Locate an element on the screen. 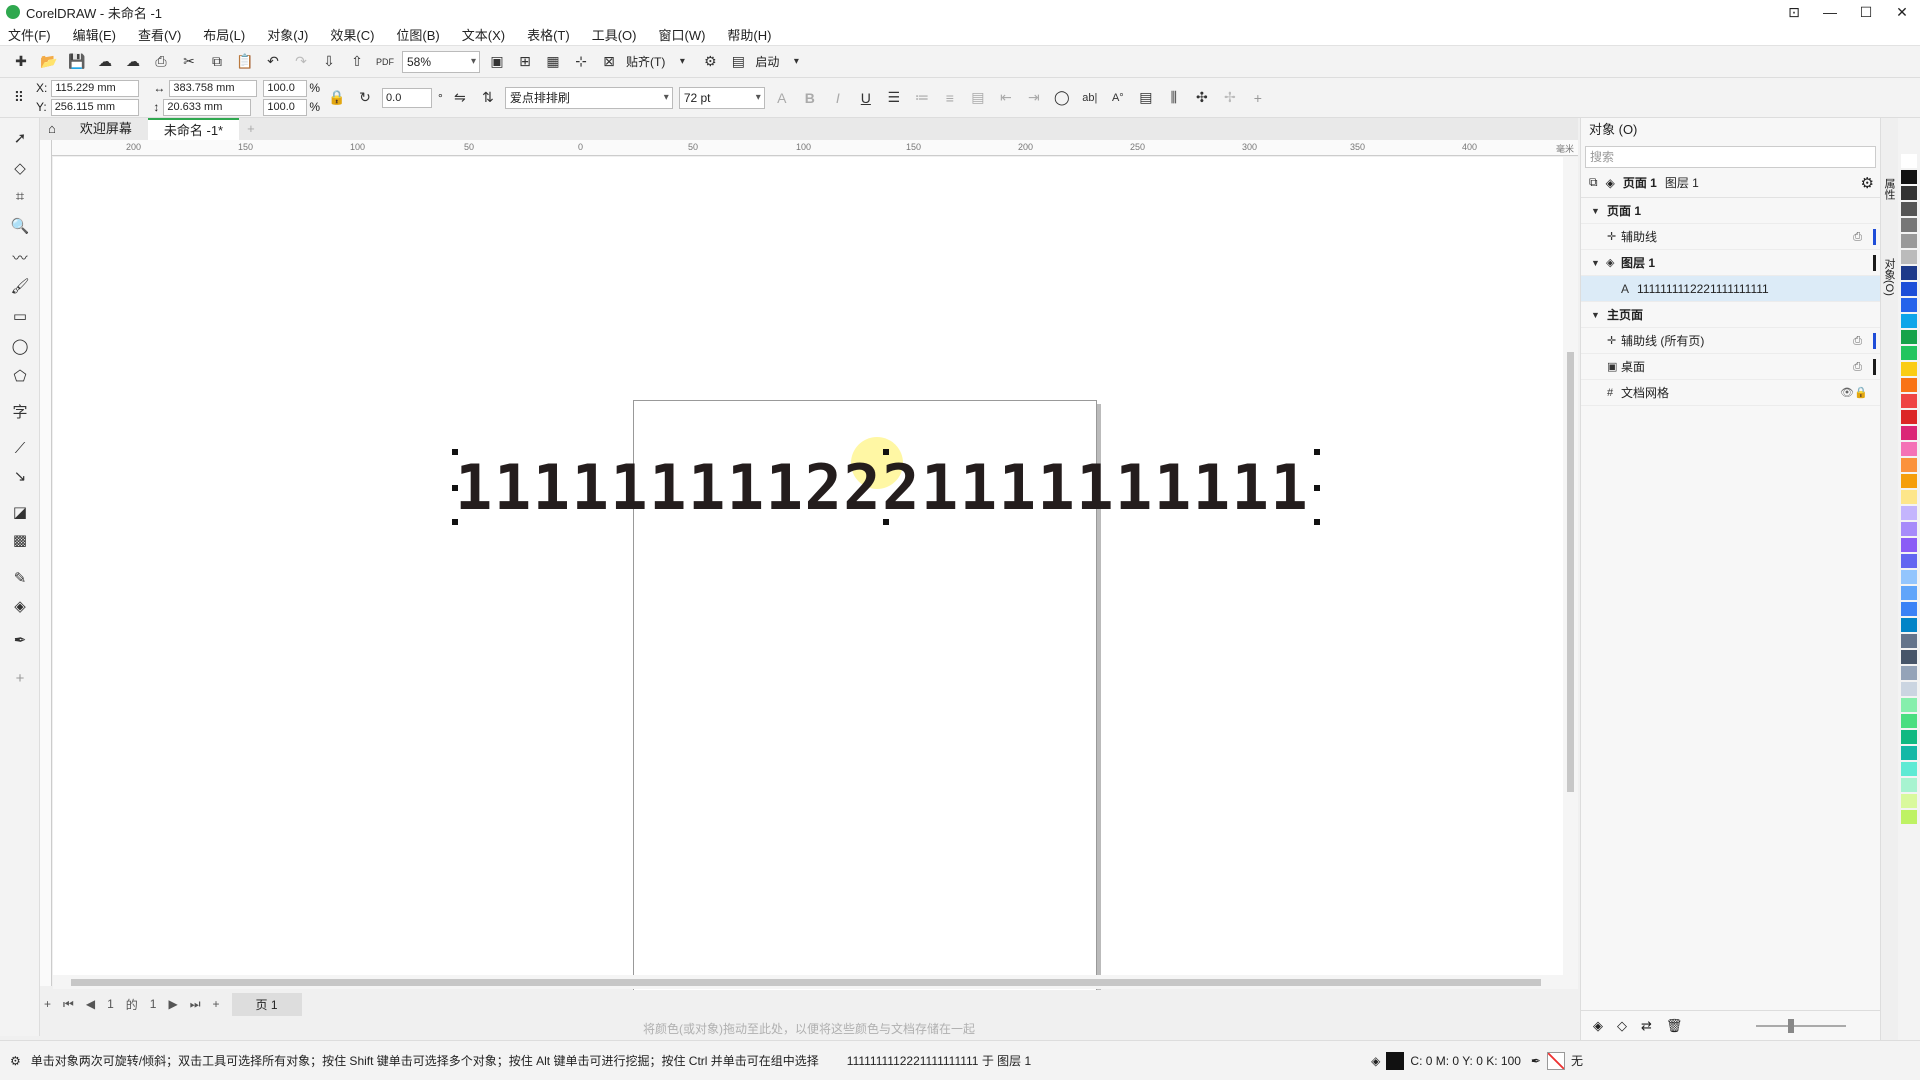  zoom-tool-icon: 🔍 is located at coordinates (20, 227).